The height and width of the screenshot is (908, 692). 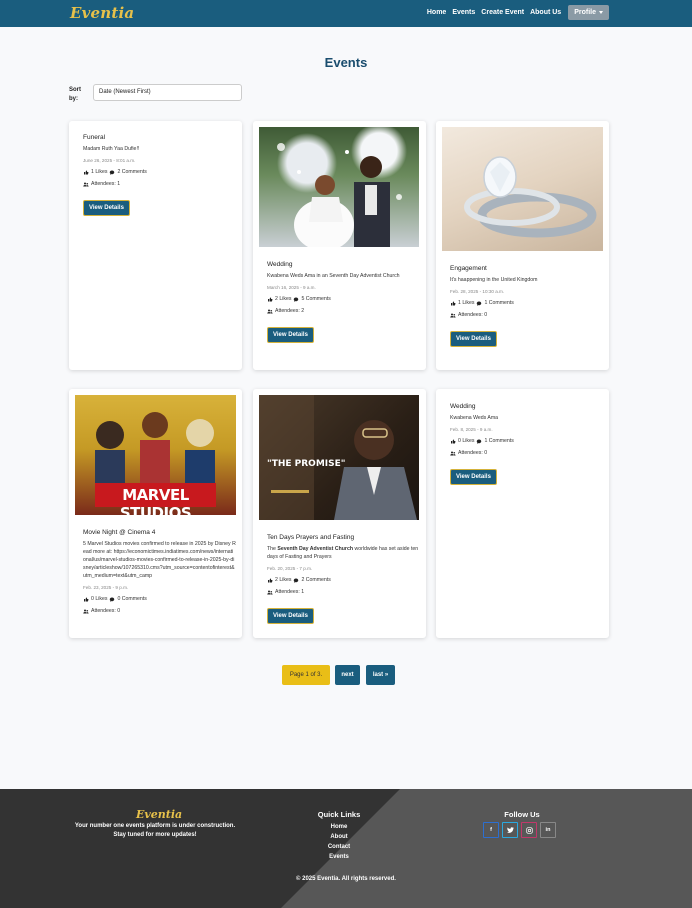 I want to click on last-page-button: last », so click(x=380, y=675).